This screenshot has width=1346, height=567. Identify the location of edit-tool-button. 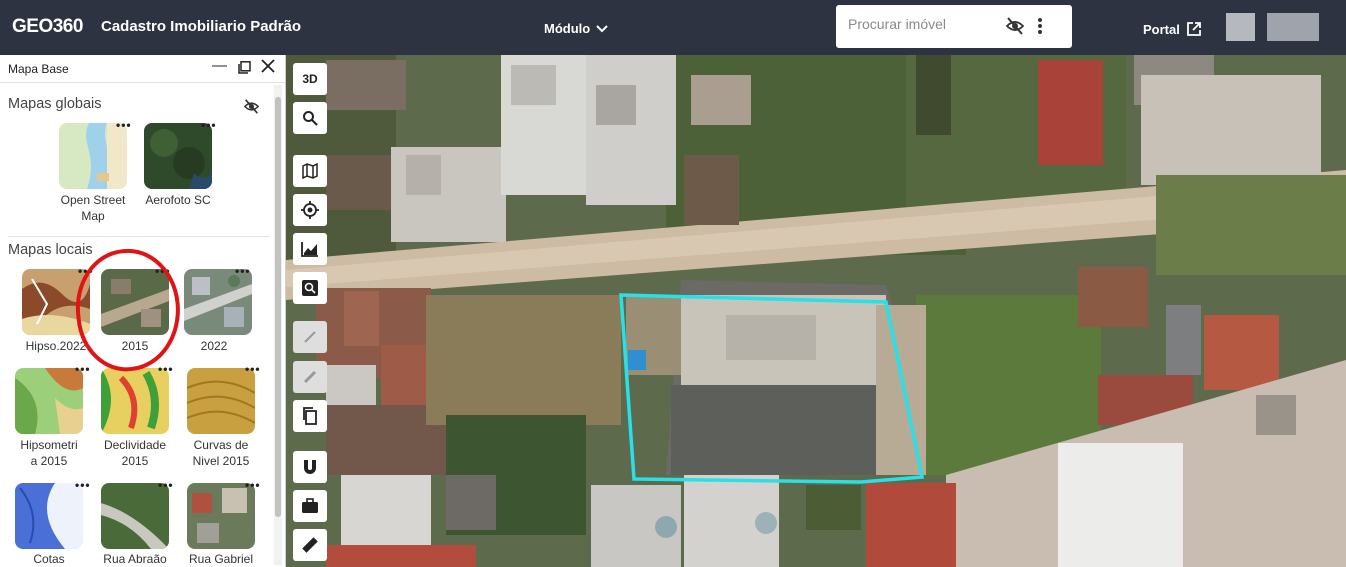
(310, 377).